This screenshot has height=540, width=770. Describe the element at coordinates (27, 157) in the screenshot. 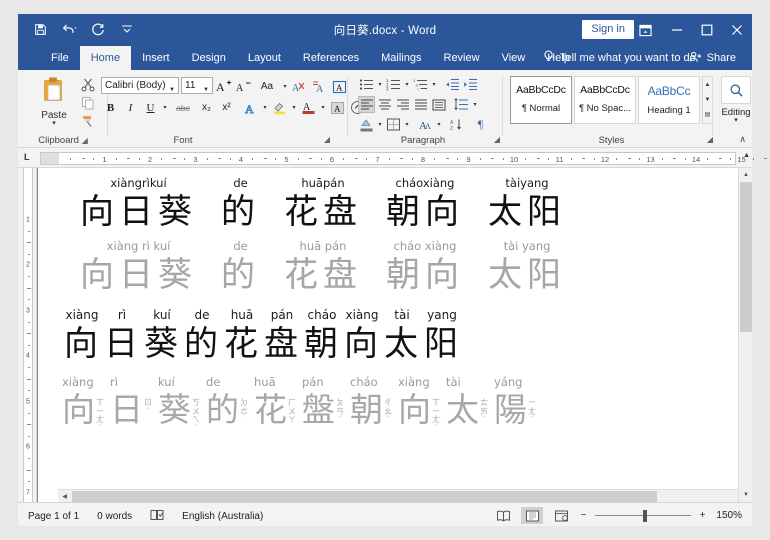

I see `tab-stop-selector: L` at that location.